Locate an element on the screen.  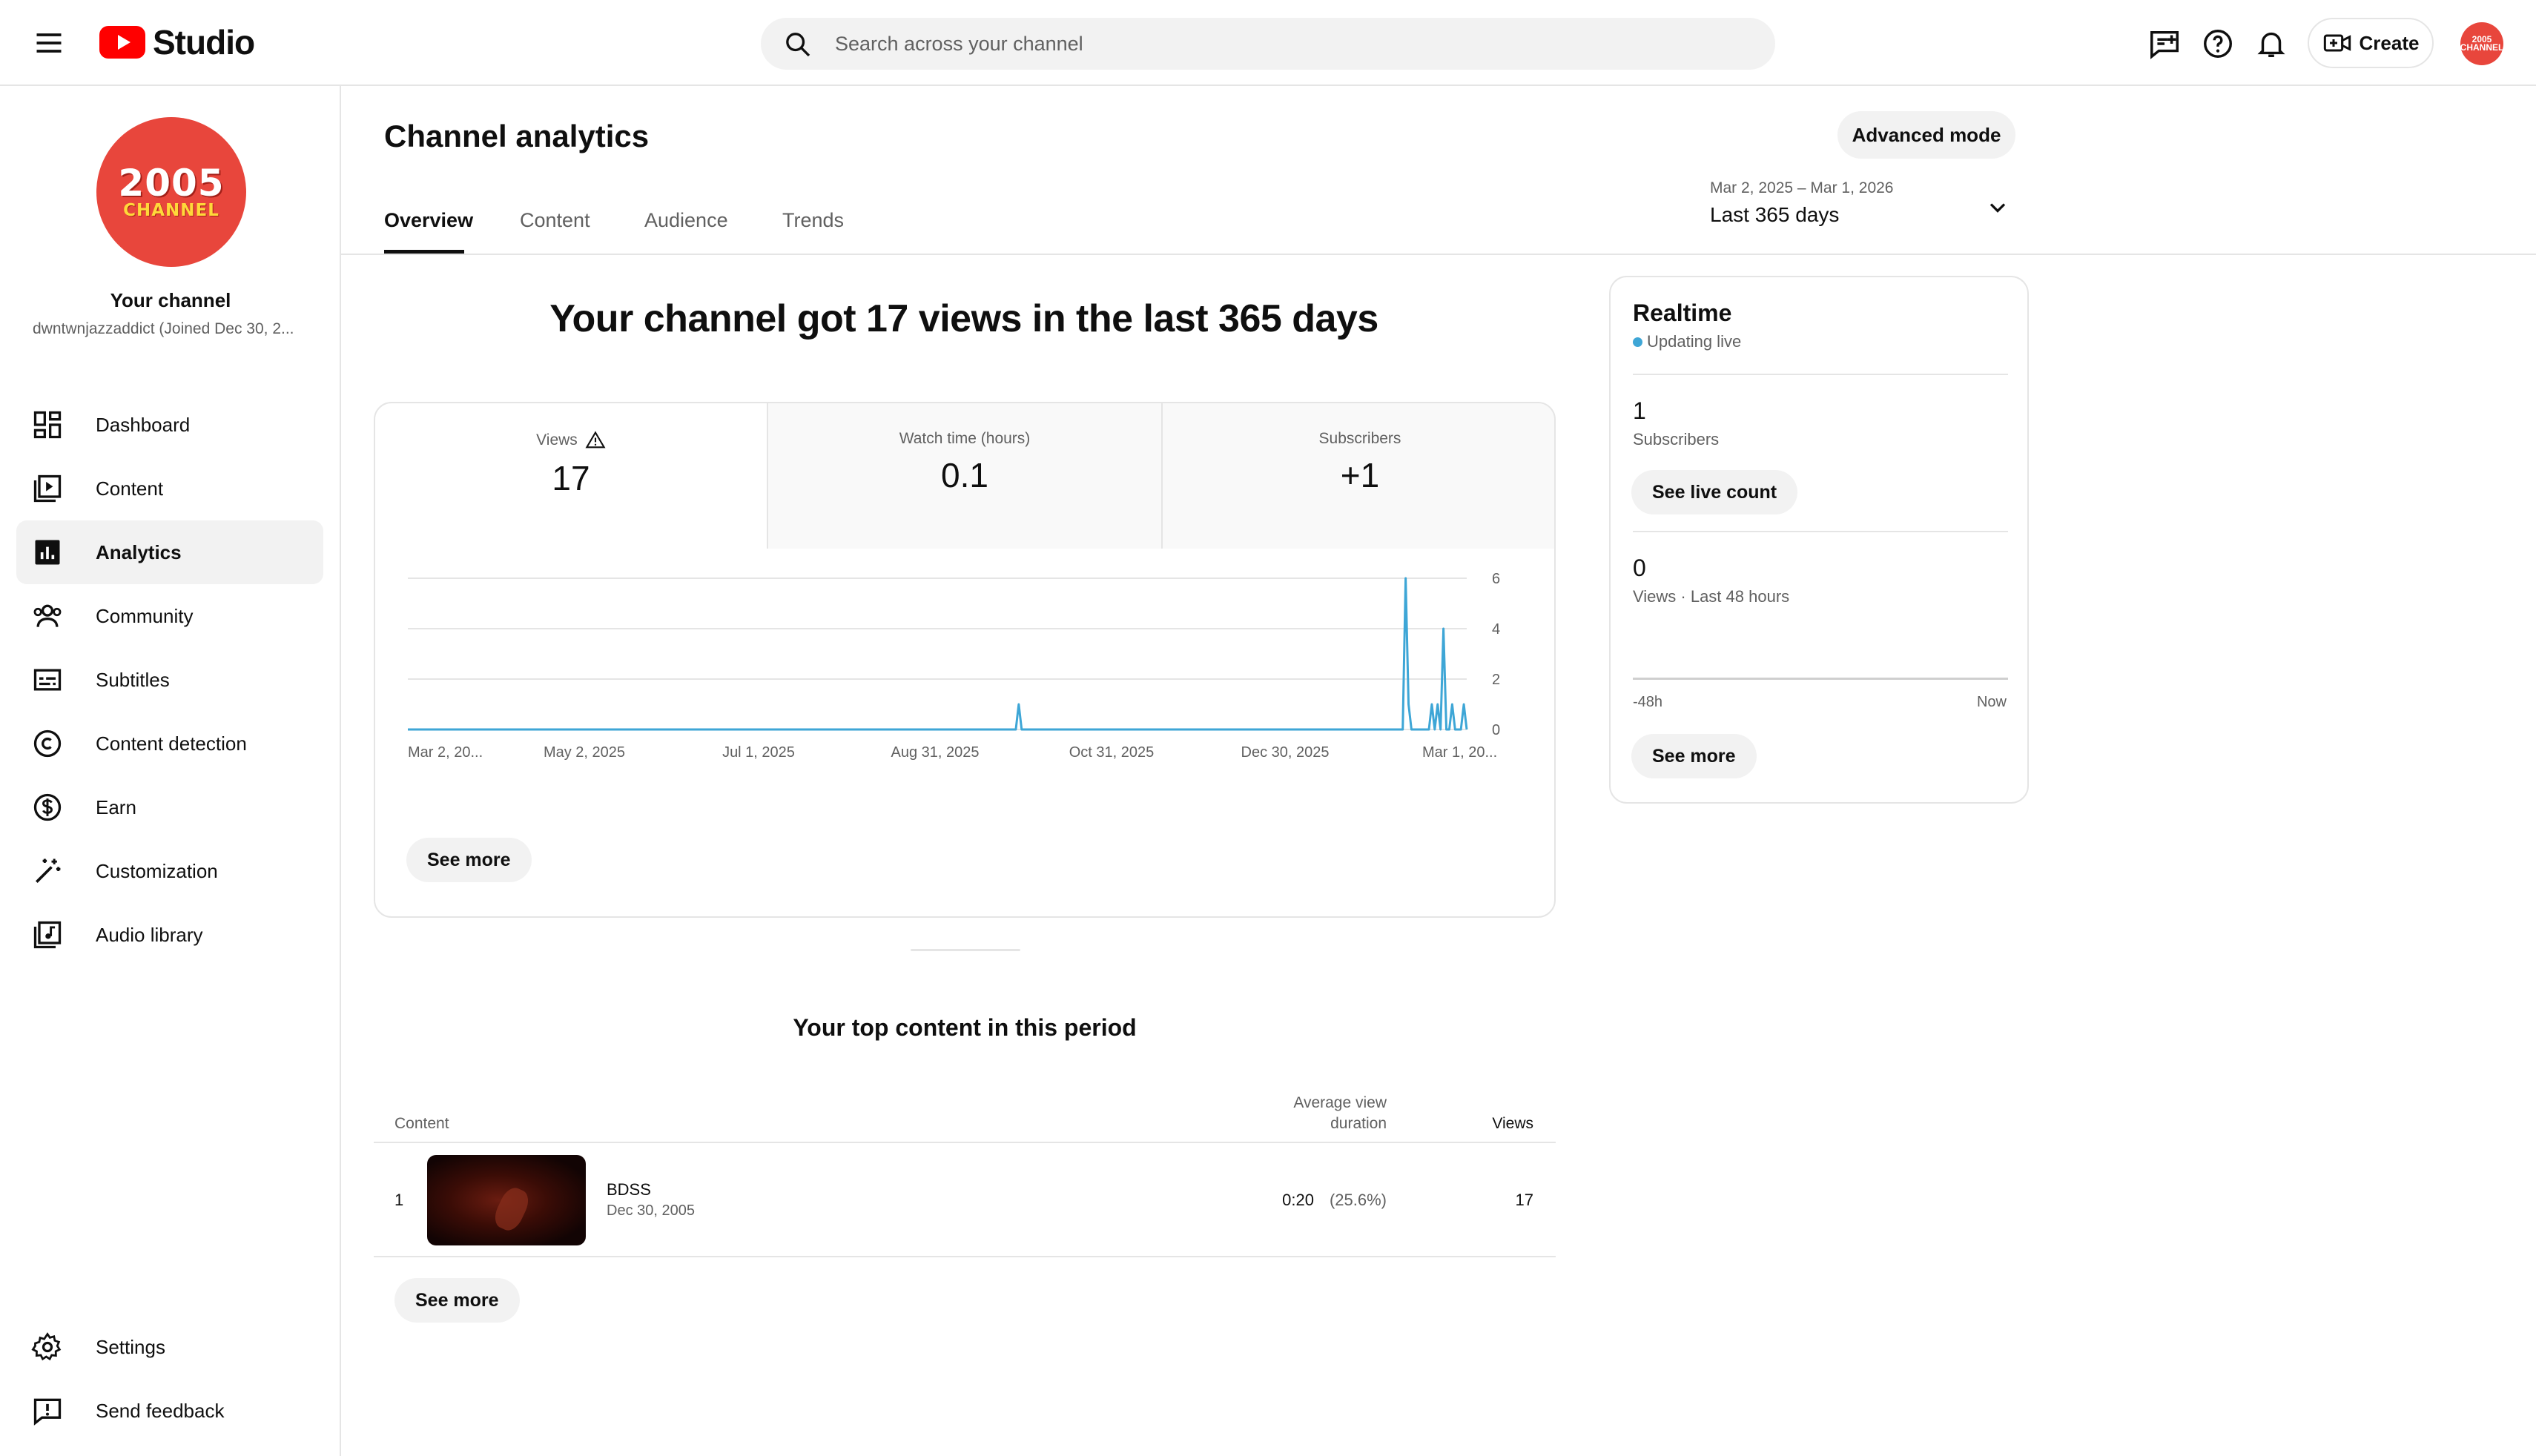
y-tick-label: 2 is located at coordinates (1496, 680).